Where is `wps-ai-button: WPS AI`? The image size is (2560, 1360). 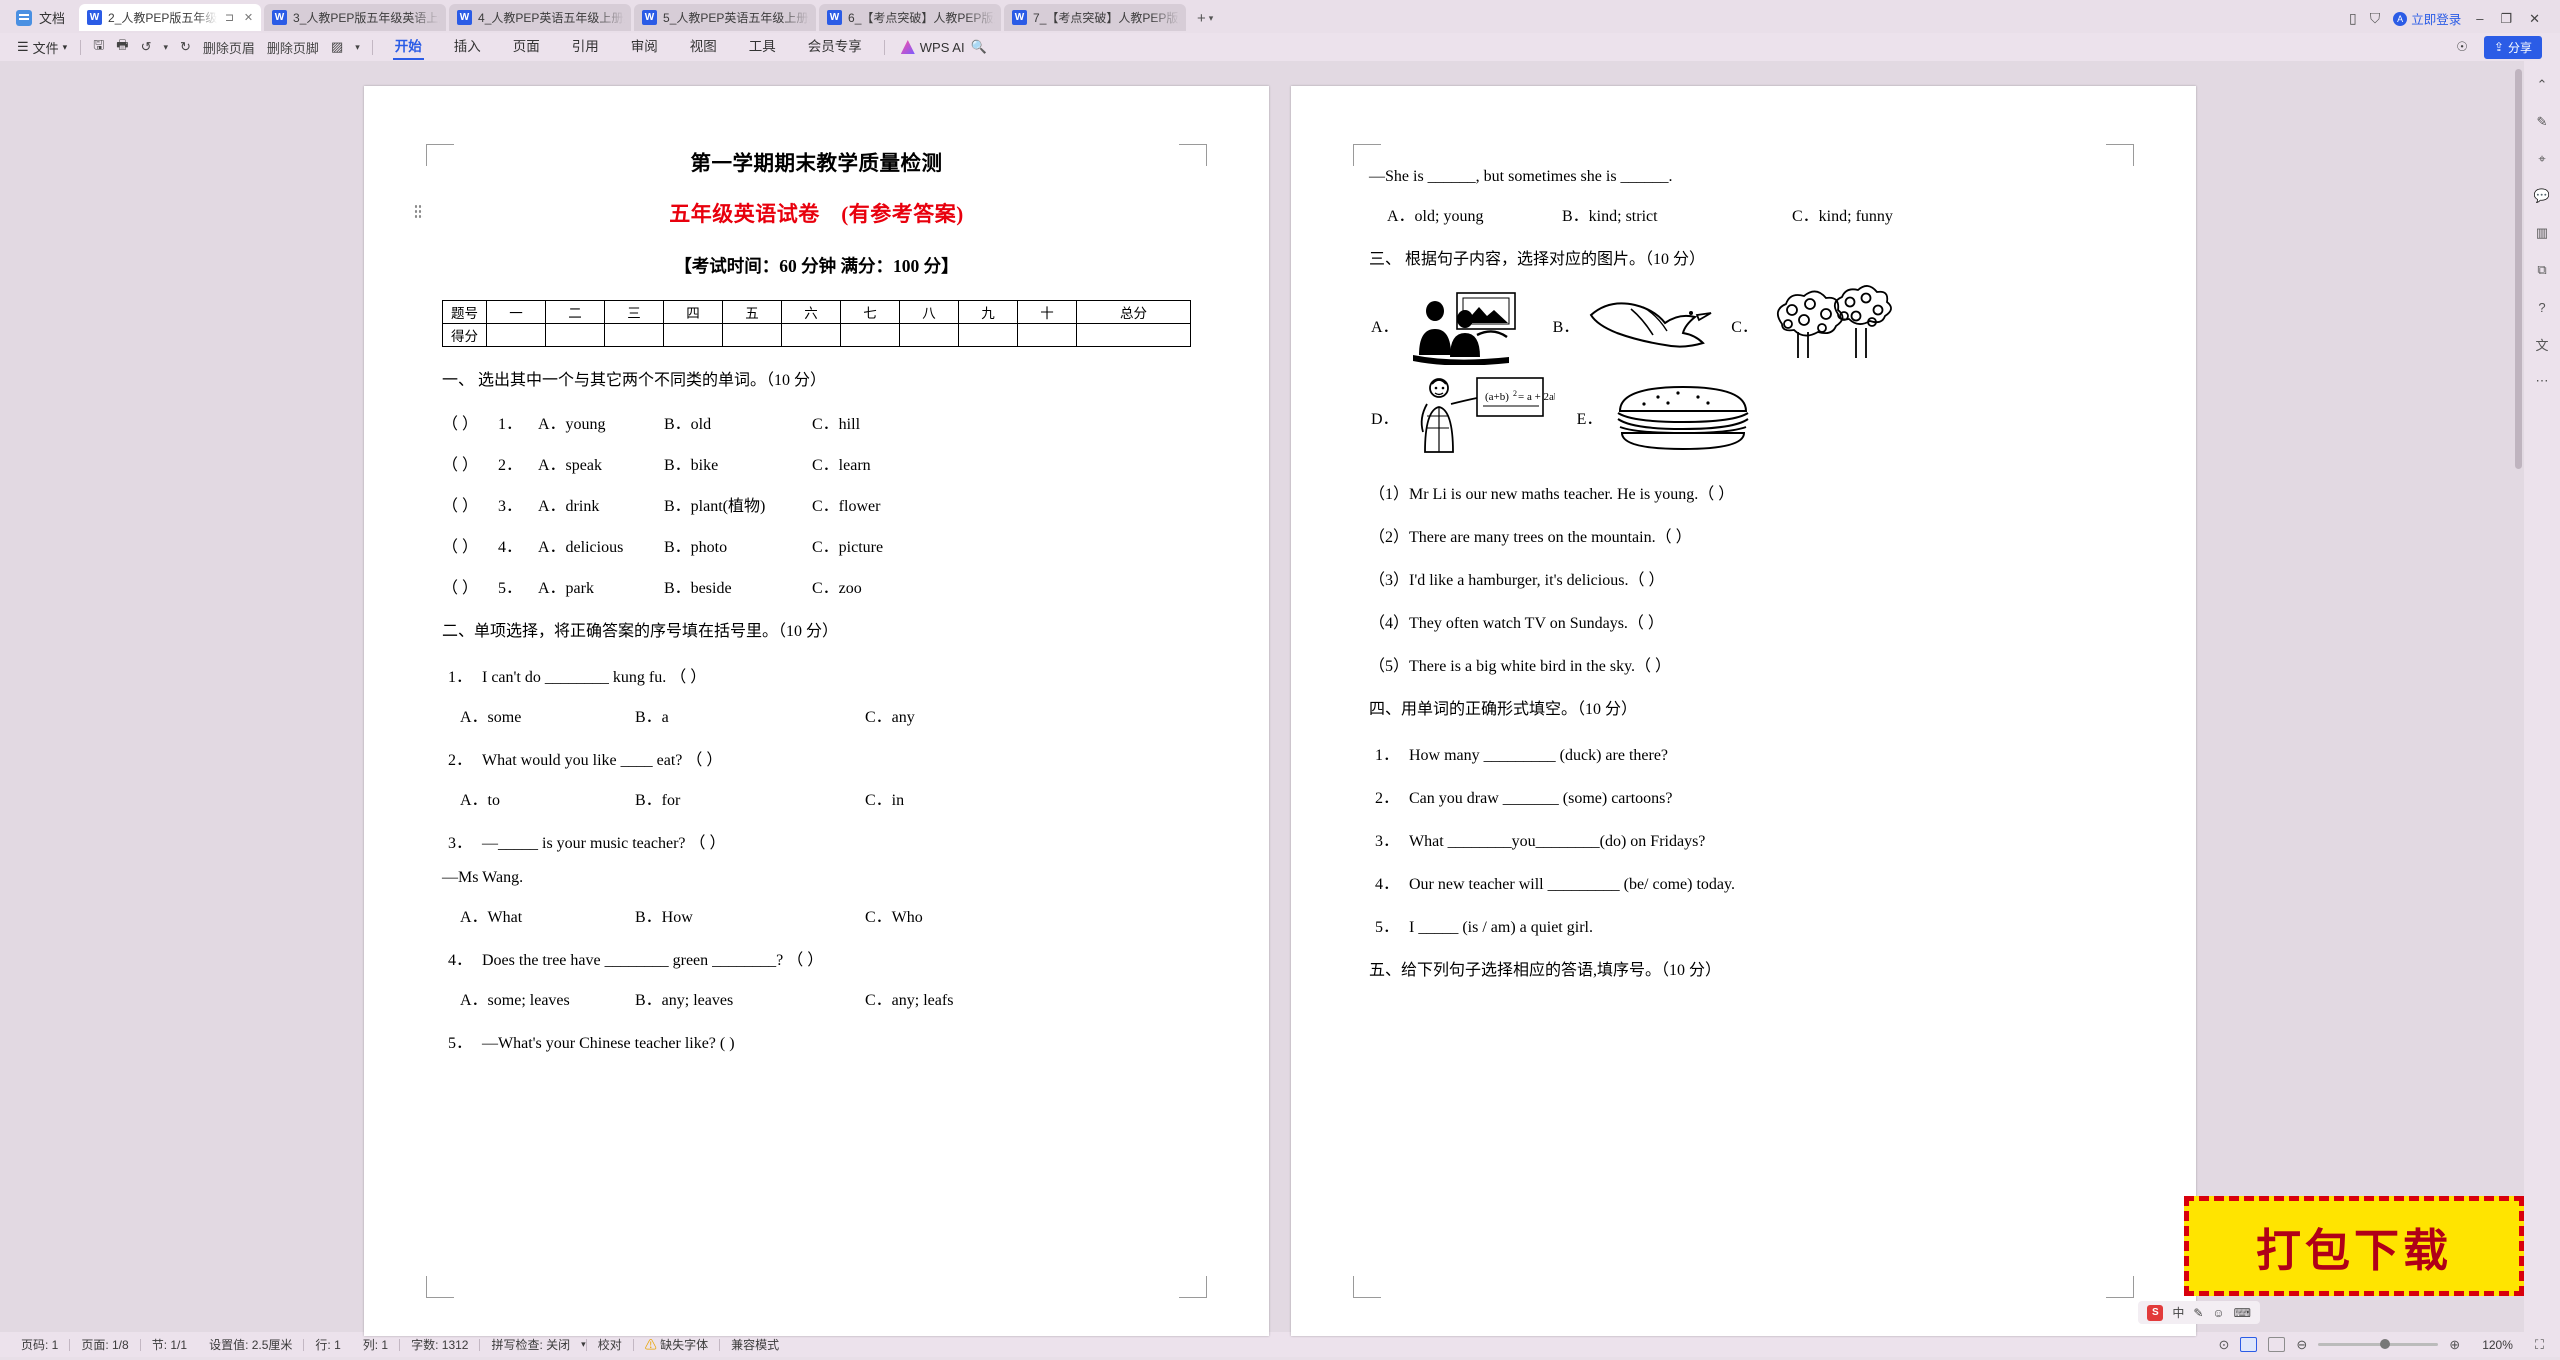 wps-ai-button: WPS AI is located at coordinates (928, 47).